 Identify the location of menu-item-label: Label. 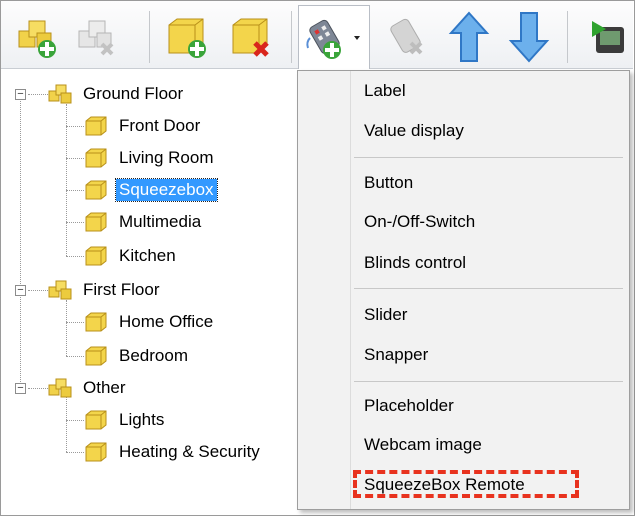
(385, 91).